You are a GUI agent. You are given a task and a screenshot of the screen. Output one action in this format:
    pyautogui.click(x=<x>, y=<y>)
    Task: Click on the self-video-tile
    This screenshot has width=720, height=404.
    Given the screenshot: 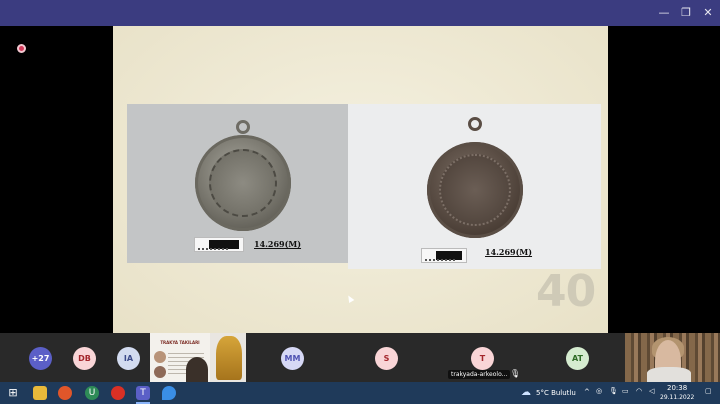 What is the action you would take?
    pyautogui.click(x=672, y=357)
    